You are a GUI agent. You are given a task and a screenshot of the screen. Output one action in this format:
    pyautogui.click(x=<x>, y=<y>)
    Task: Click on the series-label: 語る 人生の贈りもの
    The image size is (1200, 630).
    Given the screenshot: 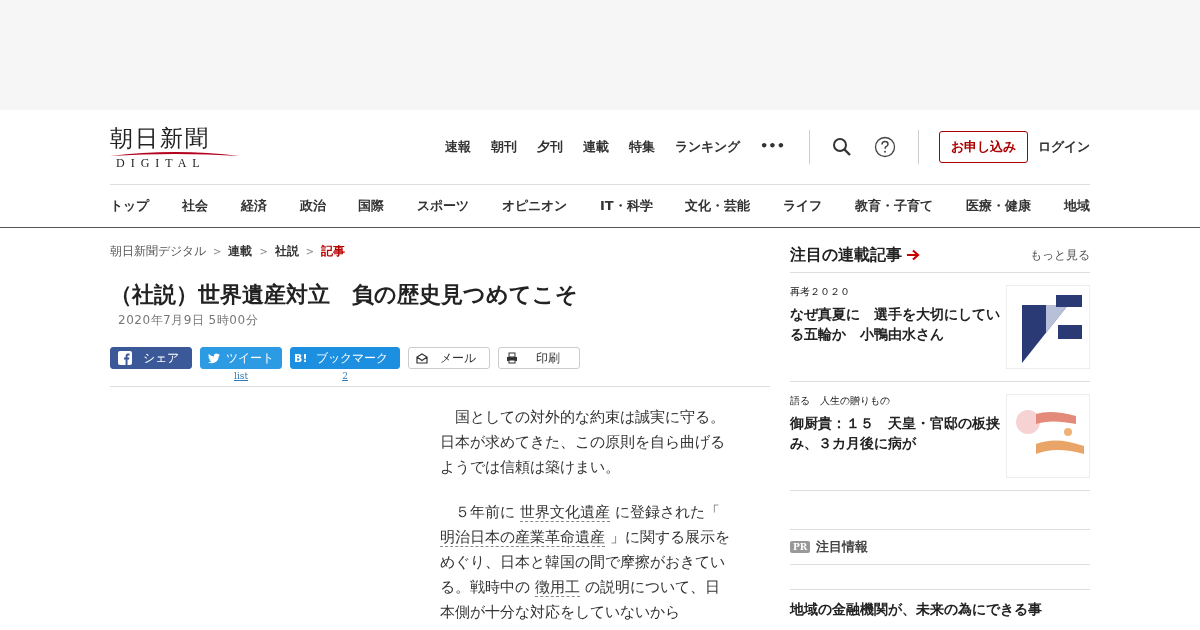 What is the action you would take?
    pyautogui.click(x=840, y=401)
    